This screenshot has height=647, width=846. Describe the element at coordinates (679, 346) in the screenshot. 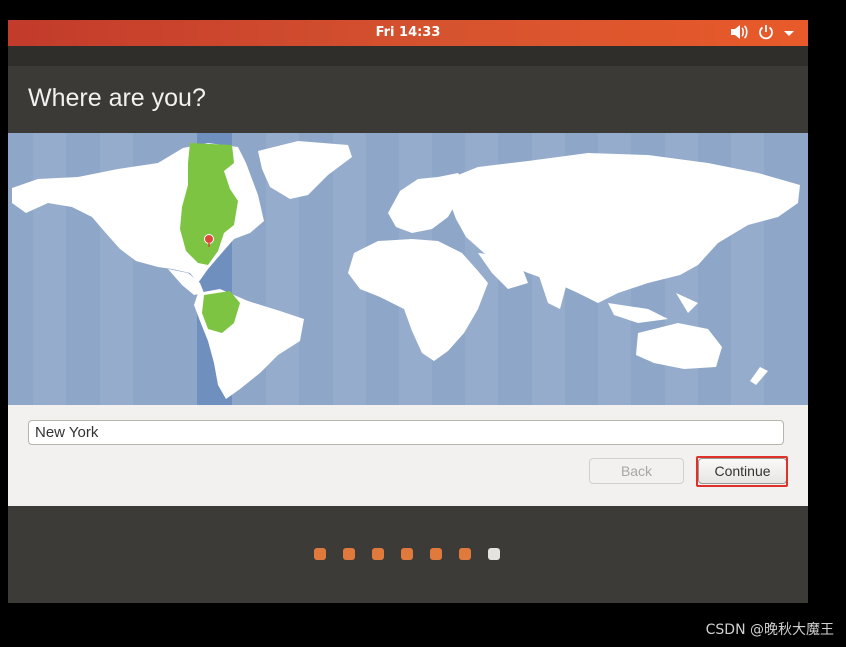

I see `australia` at that location.